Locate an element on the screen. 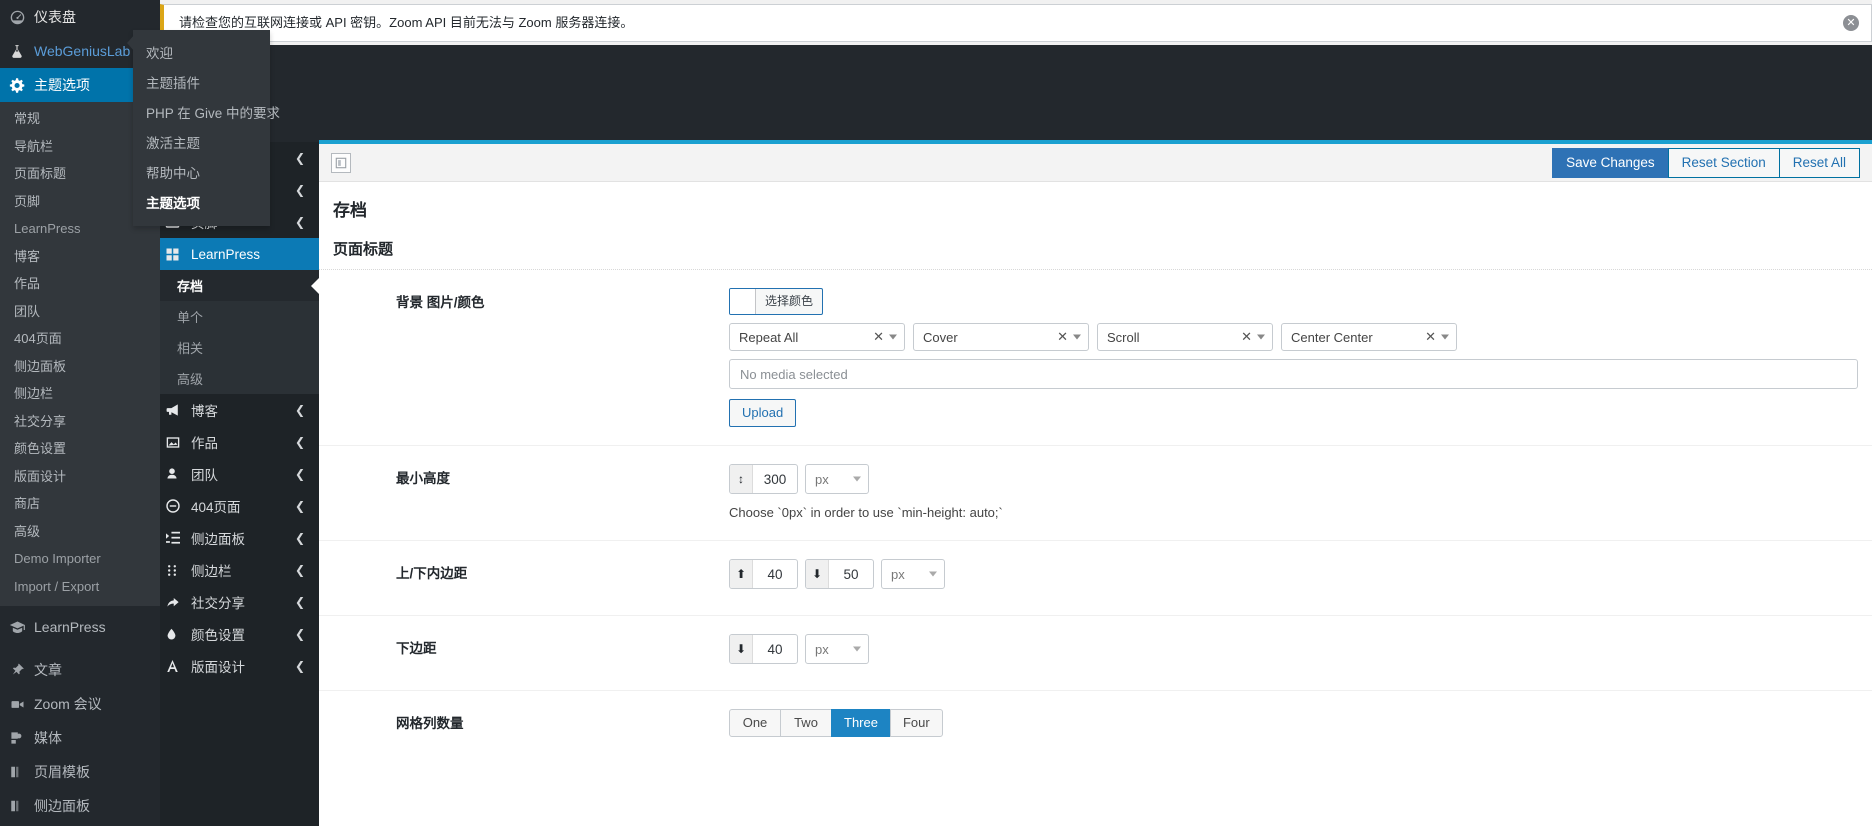 Image resolution: width=1872 pixels, height=826 pixels. grid-column-option-one: One is located at coordinates (755, 723).